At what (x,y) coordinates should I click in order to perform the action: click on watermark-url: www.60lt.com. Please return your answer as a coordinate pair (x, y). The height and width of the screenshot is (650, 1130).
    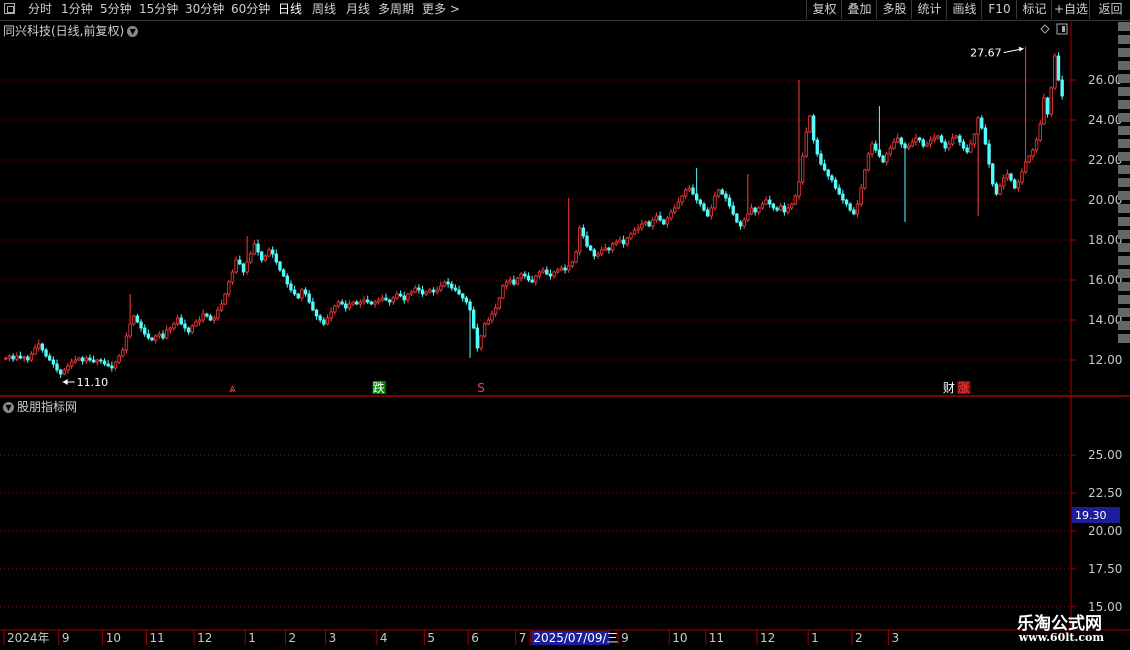
    Looking at the image, I should click on (1061, 637).